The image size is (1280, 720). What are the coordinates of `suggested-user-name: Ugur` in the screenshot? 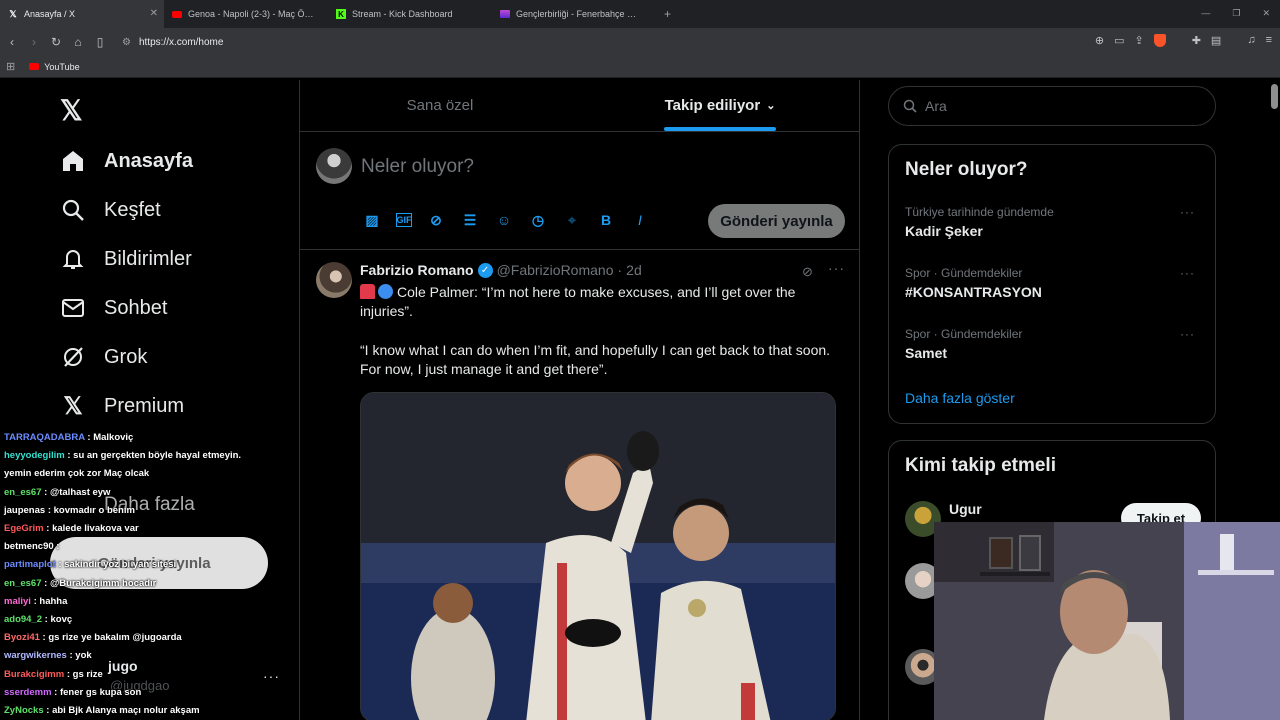 It's located at (965, 509).